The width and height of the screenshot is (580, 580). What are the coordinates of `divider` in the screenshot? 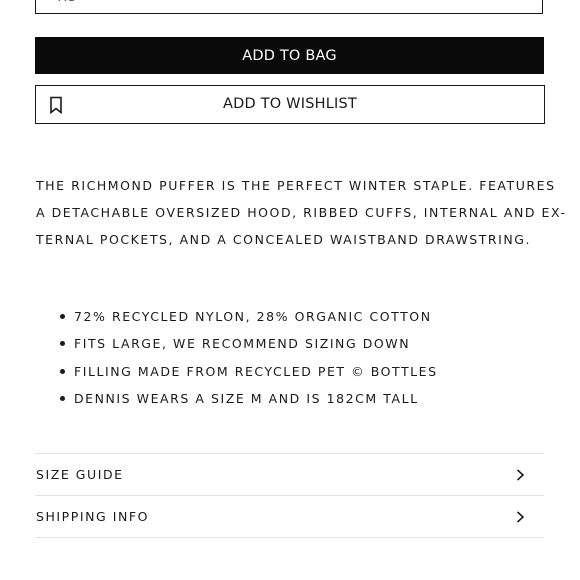 It's located at (289, 537).